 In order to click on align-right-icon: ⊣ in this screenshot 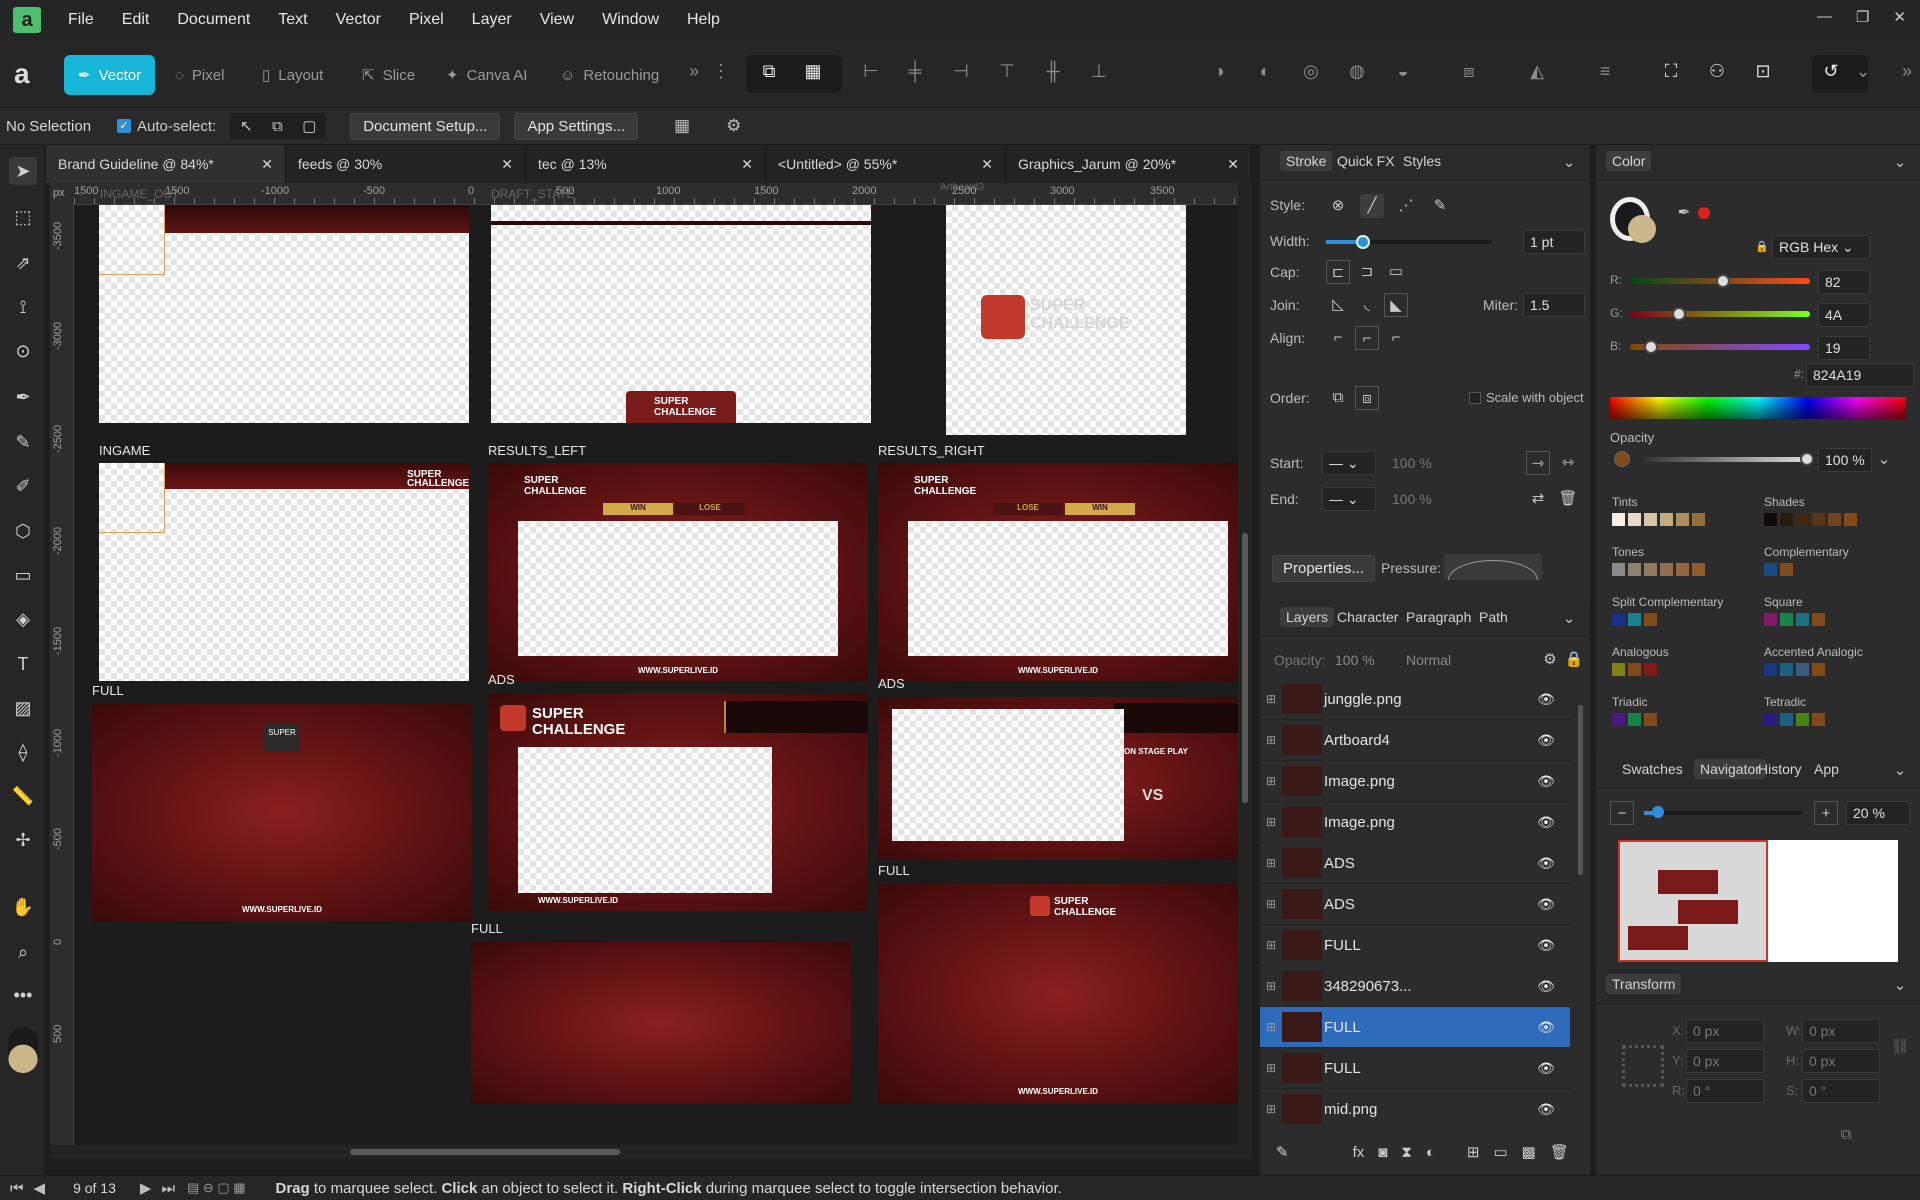, I will do `click(961, 71)`.